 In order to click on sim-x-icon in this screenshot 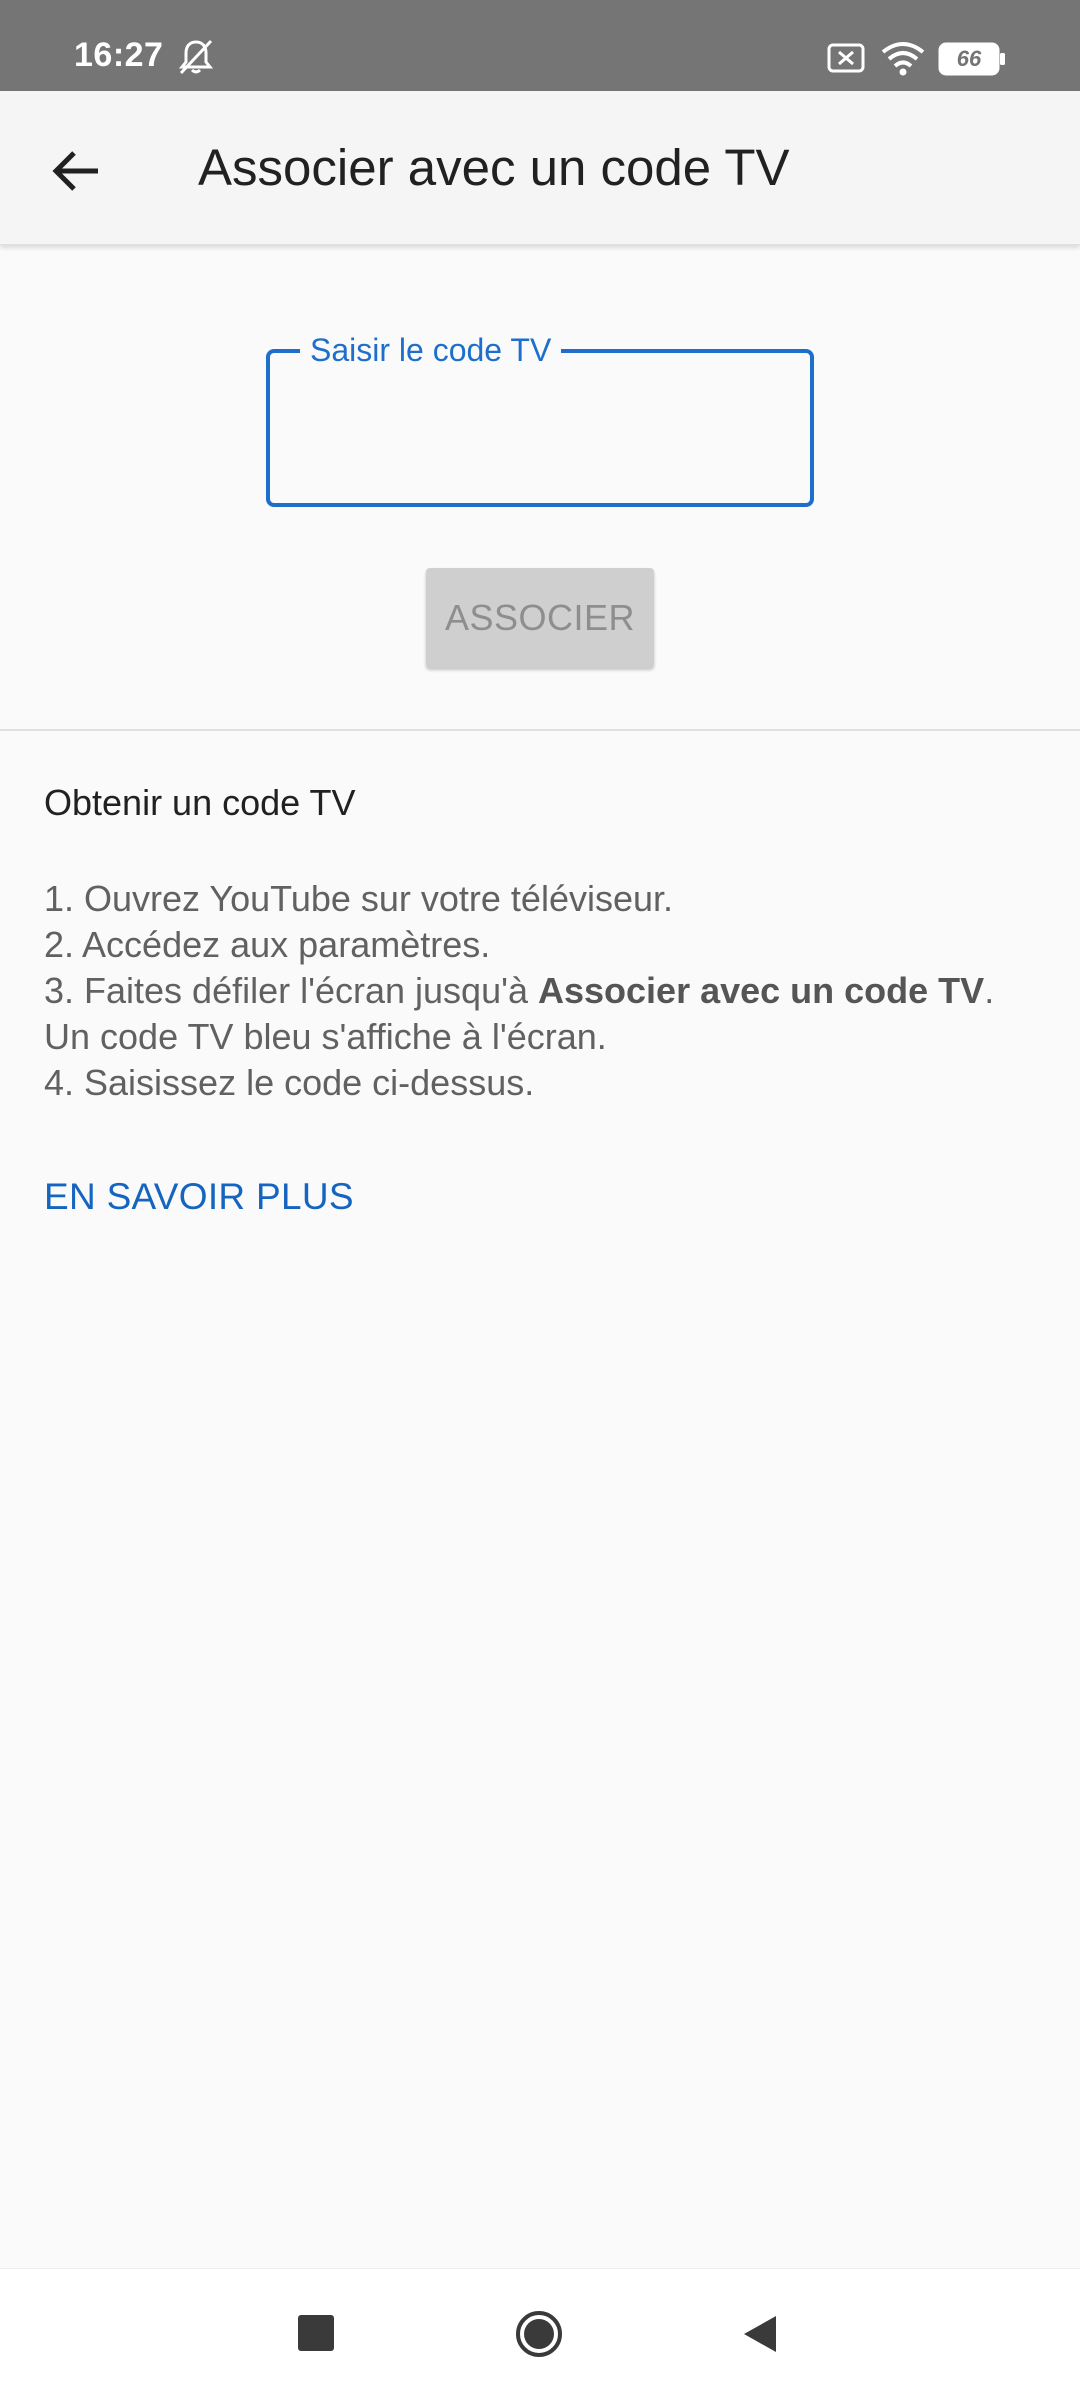, I will do `click(846, 58)`.